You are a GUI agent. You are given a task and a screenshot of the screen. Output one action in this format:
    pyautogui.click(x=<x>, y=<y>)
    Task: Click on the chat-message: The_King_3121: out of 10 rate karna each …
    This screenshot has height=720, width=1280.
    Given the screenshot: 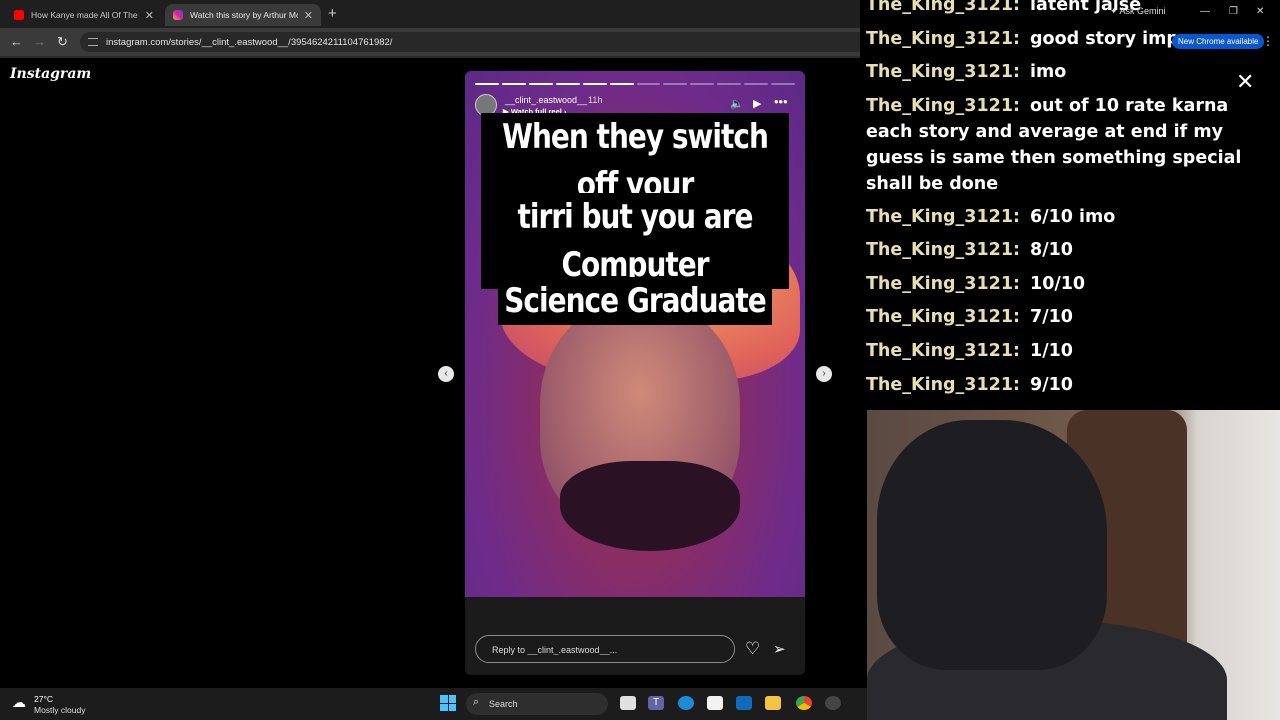 What is the action you would take?
    pyautogui.click(x=1069, y=145)
    